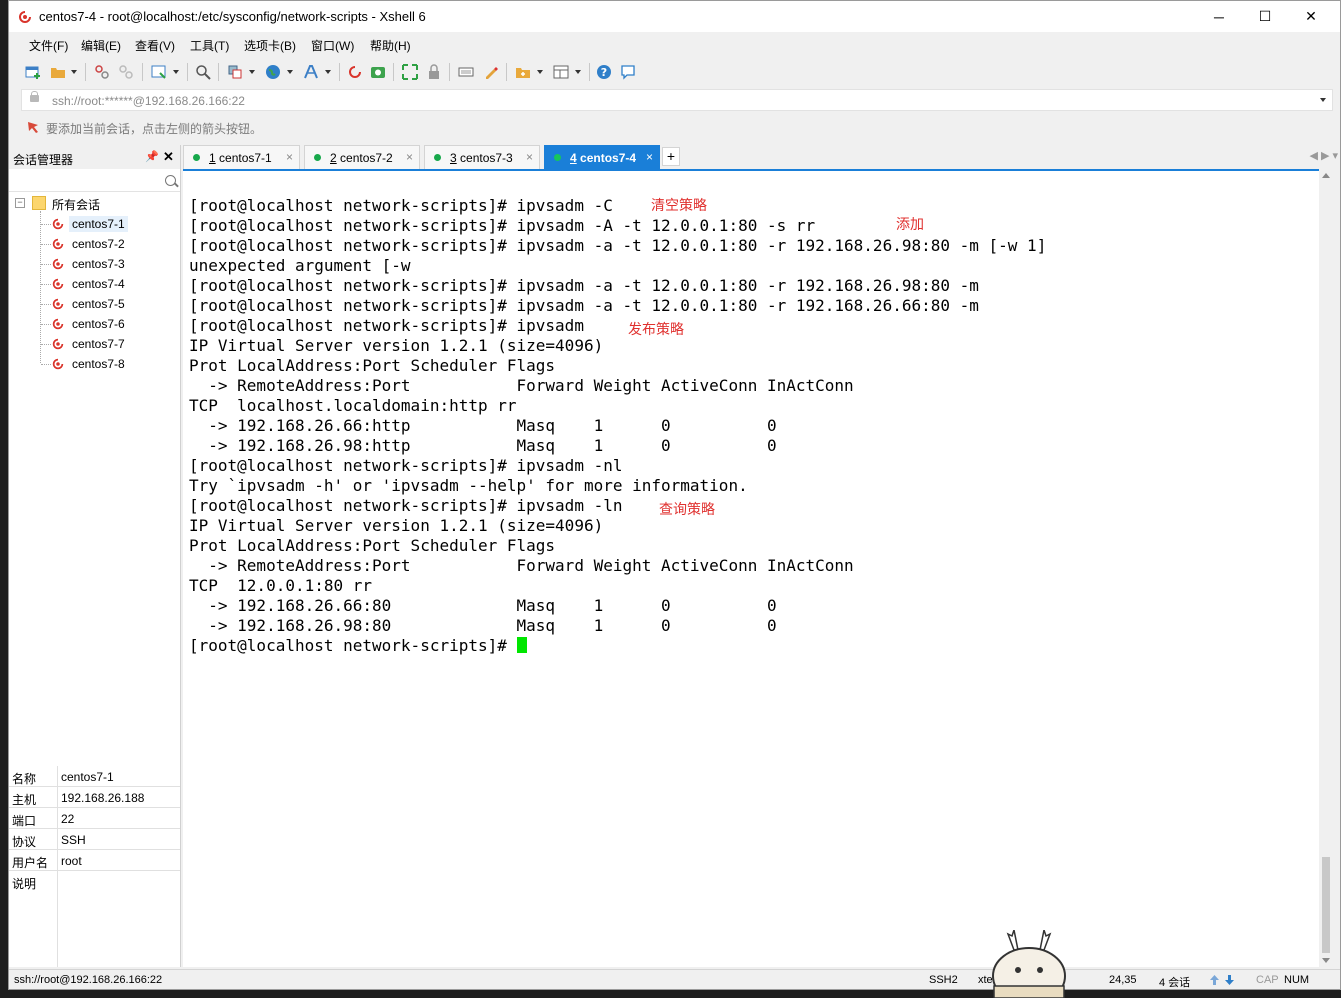  What do you see at coordinates (40, 287) in the screenshot?
I see `tree-connector` at bounding box center [40, 287].